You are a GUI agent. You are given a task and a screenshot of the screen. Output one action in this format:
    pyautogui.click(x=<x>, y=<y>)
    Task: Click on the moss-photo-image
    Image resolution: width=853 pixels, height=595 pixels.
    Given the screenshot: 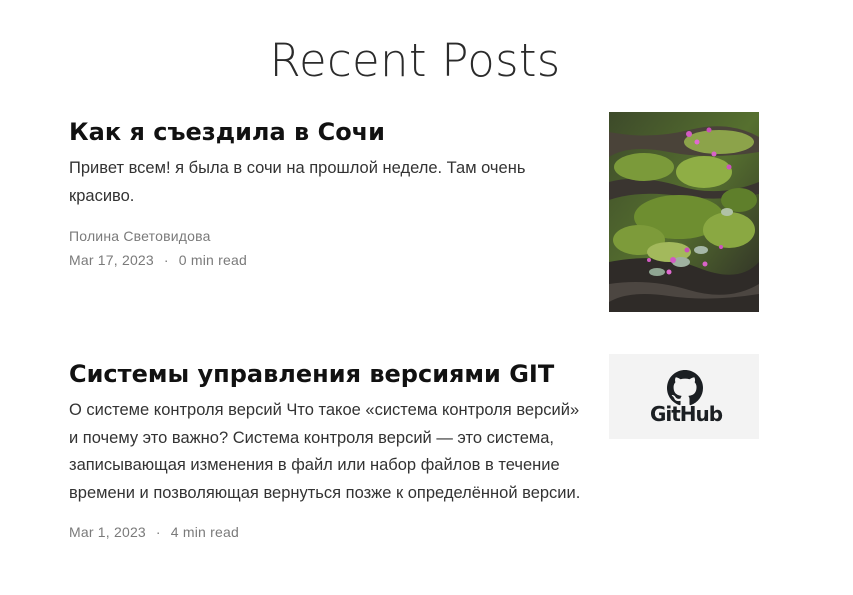 What is the action you would take?
    pyautogui.click(x=684, y=212)
    